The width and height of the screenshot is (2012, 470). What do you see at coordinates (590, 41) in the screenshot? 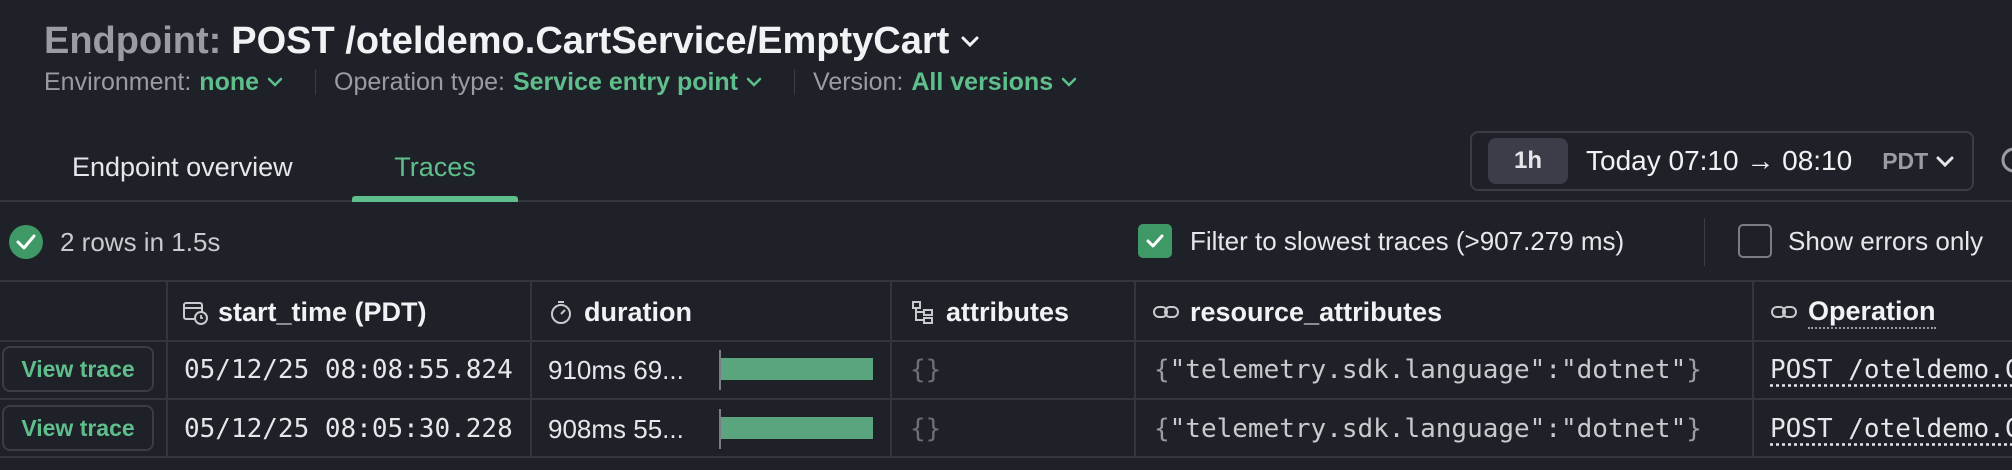
I see `endpoint-selector: POST /oteldemo.CartService/EmptyCart` at bounding box center [590, 41].